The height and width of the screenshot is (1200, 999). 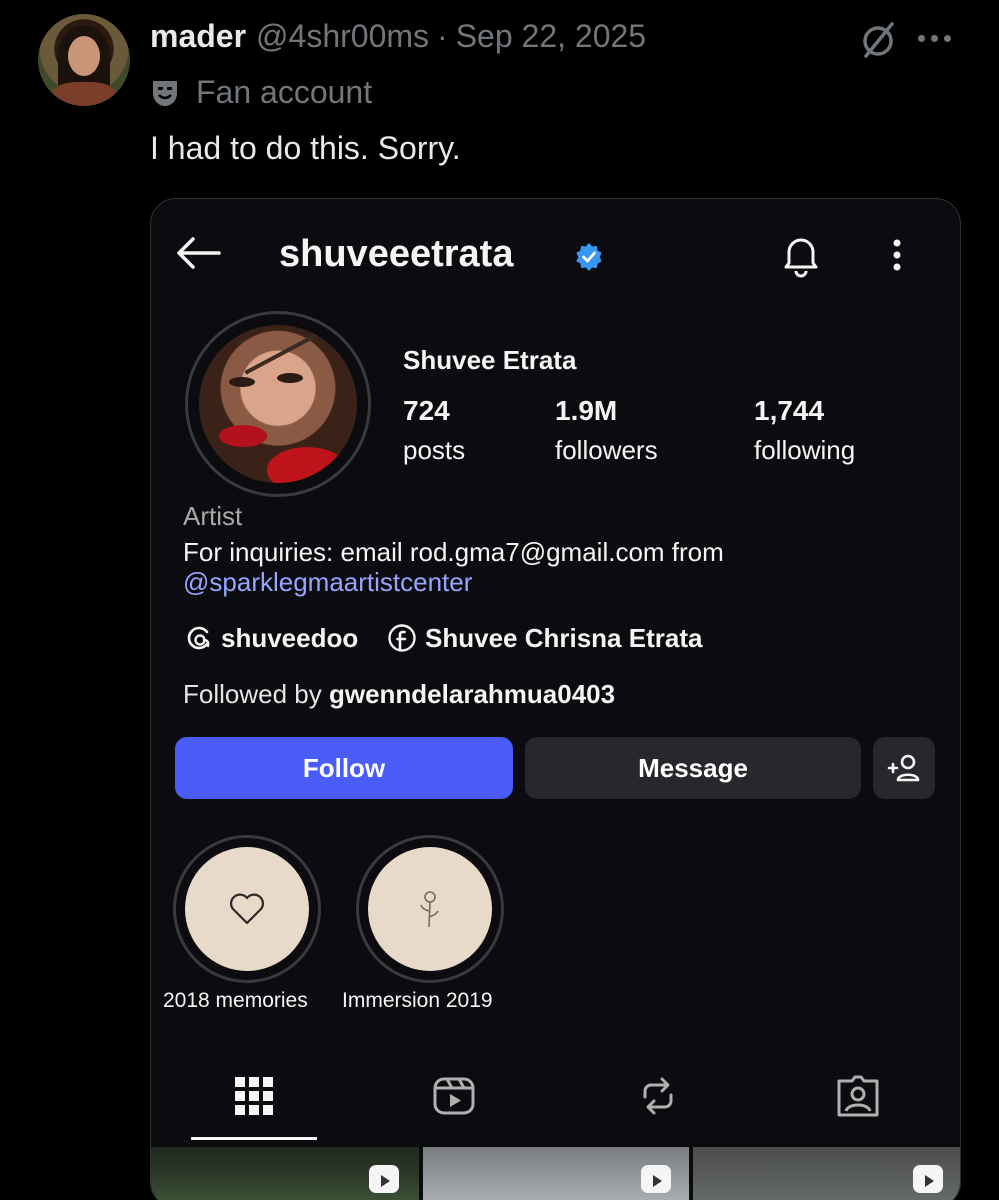 What do you see at coordinates (804, 450) in the screenshot?
I see `following-label: following` at bounding box center [804, 450].